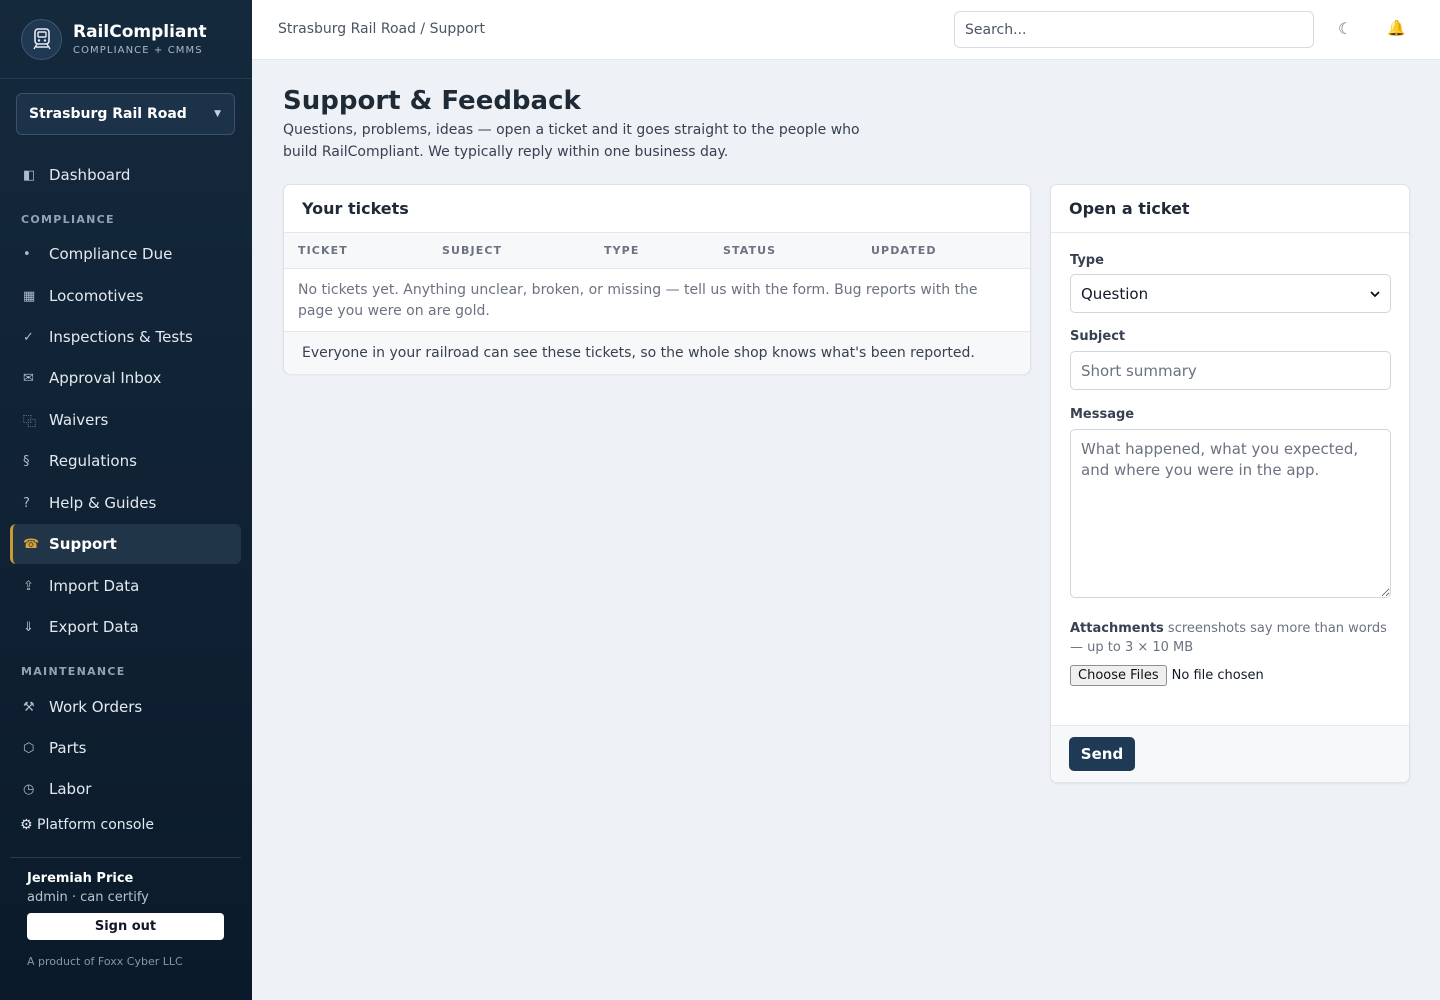 This screenshot has height=1000, width=1440. What do you see at coordinates (121, 337) in the screenshot?
I see `sidebar-item-label: Inspections & Tests` at bounding box center [121, 337].